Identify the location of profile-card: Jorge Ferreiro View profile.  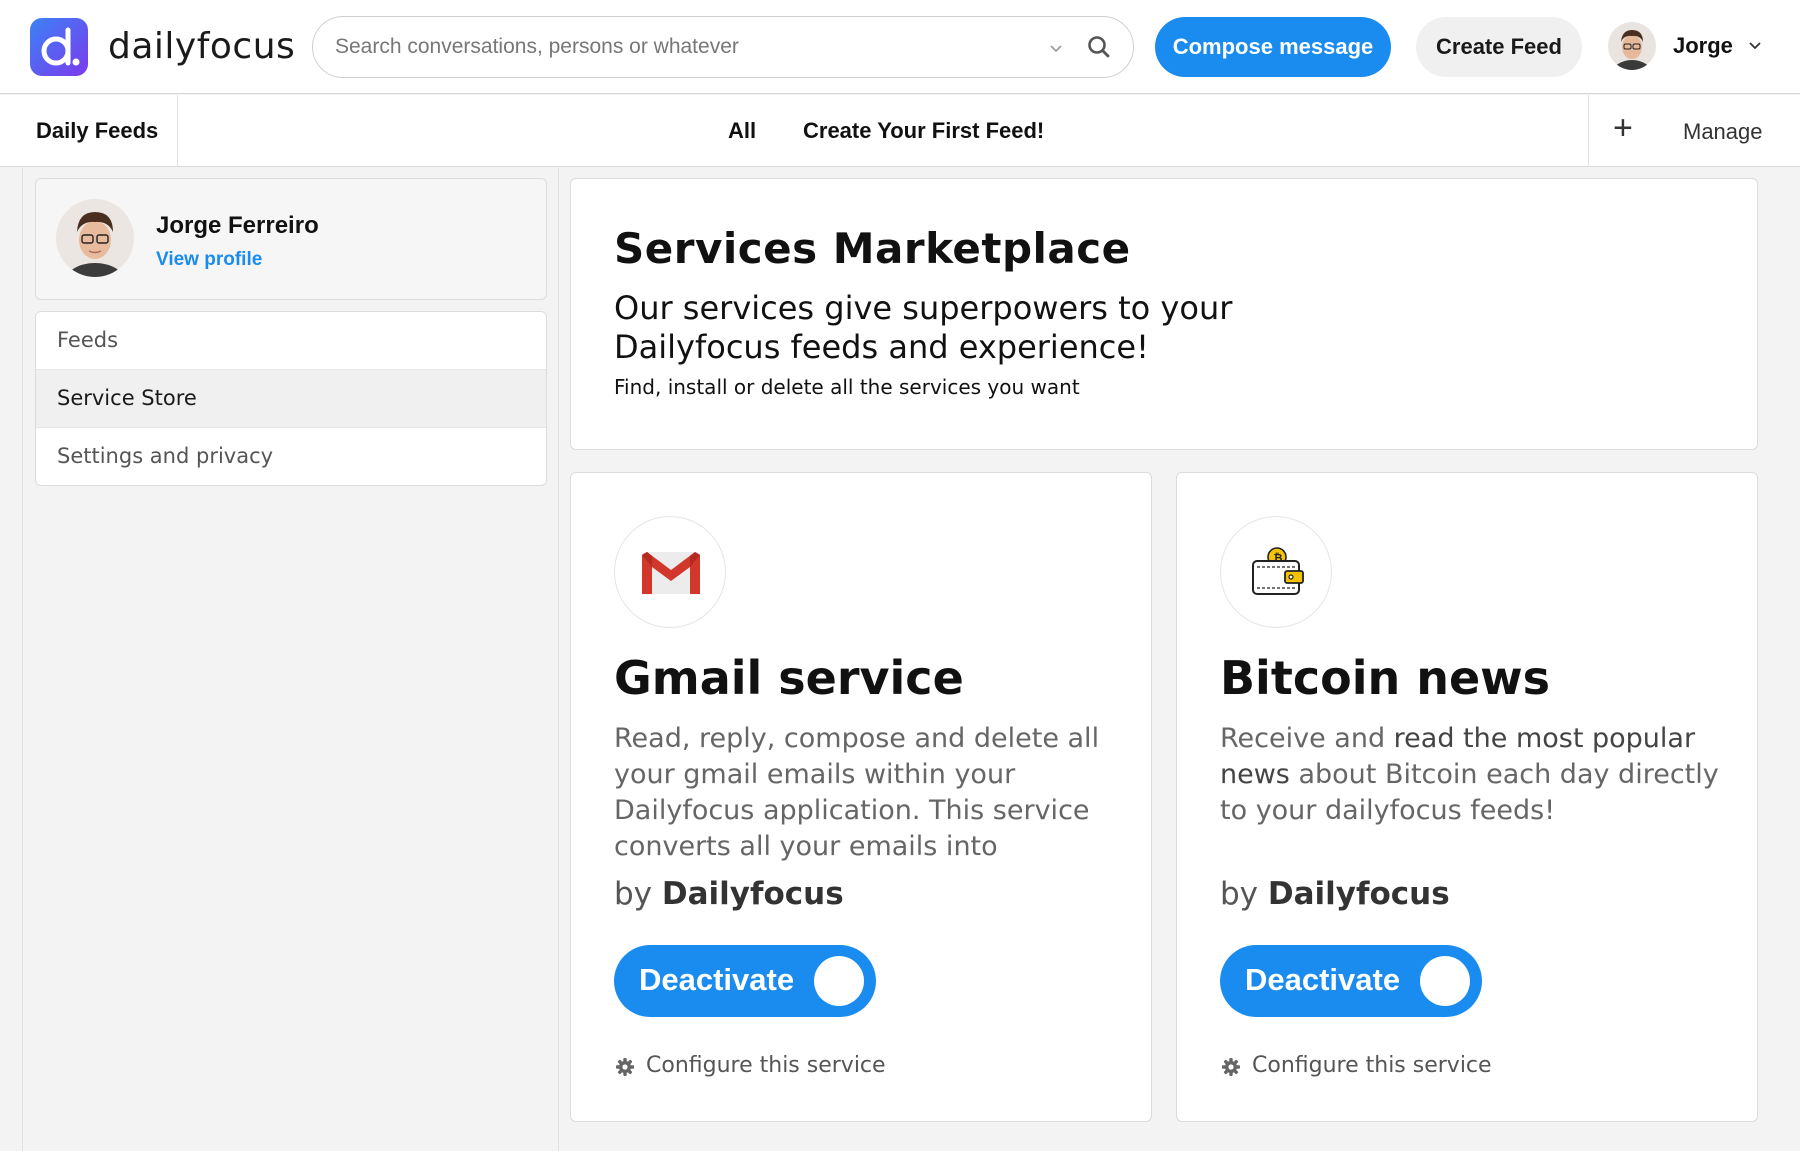
(291, 239).